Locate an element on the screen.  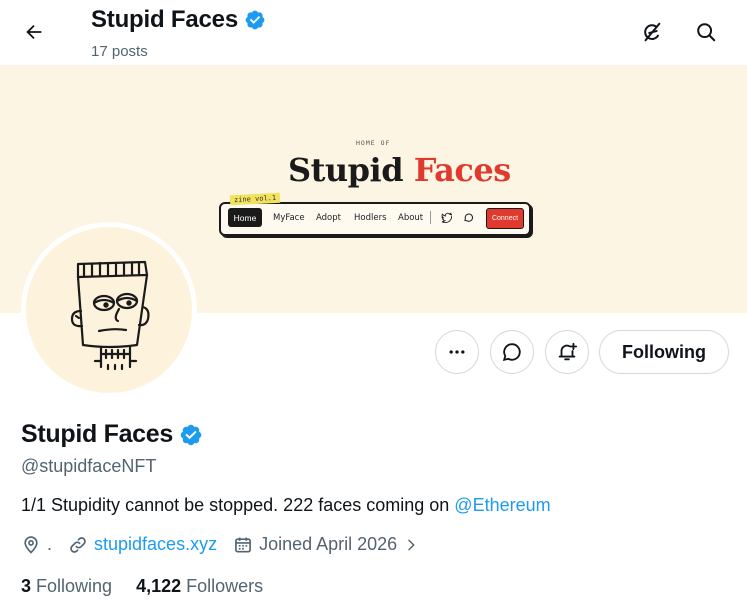
back-arrow-icon is located at coordinates (34, 32).